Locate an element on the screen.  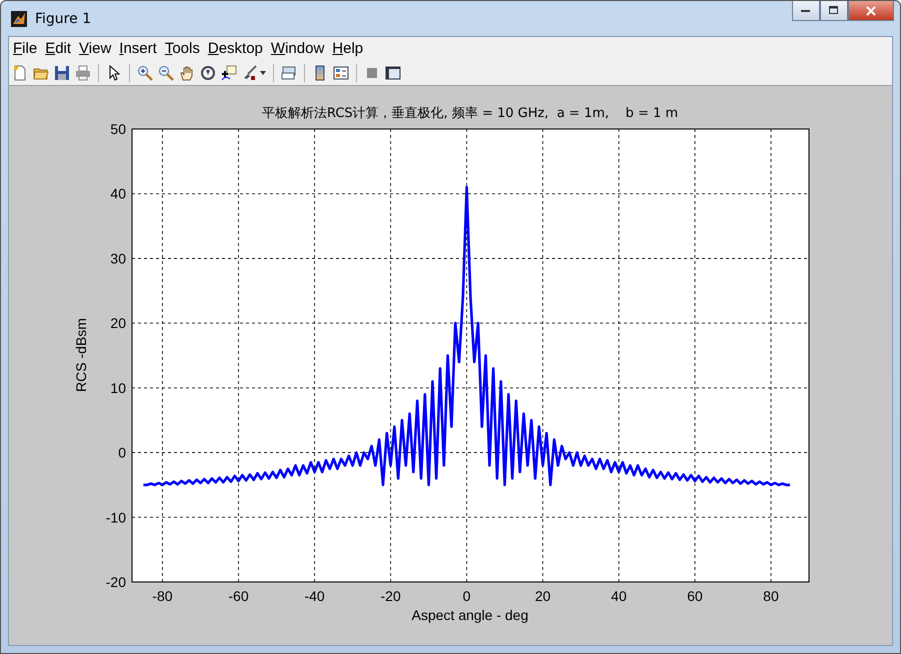
close-button is located at coordinates (871, 11).